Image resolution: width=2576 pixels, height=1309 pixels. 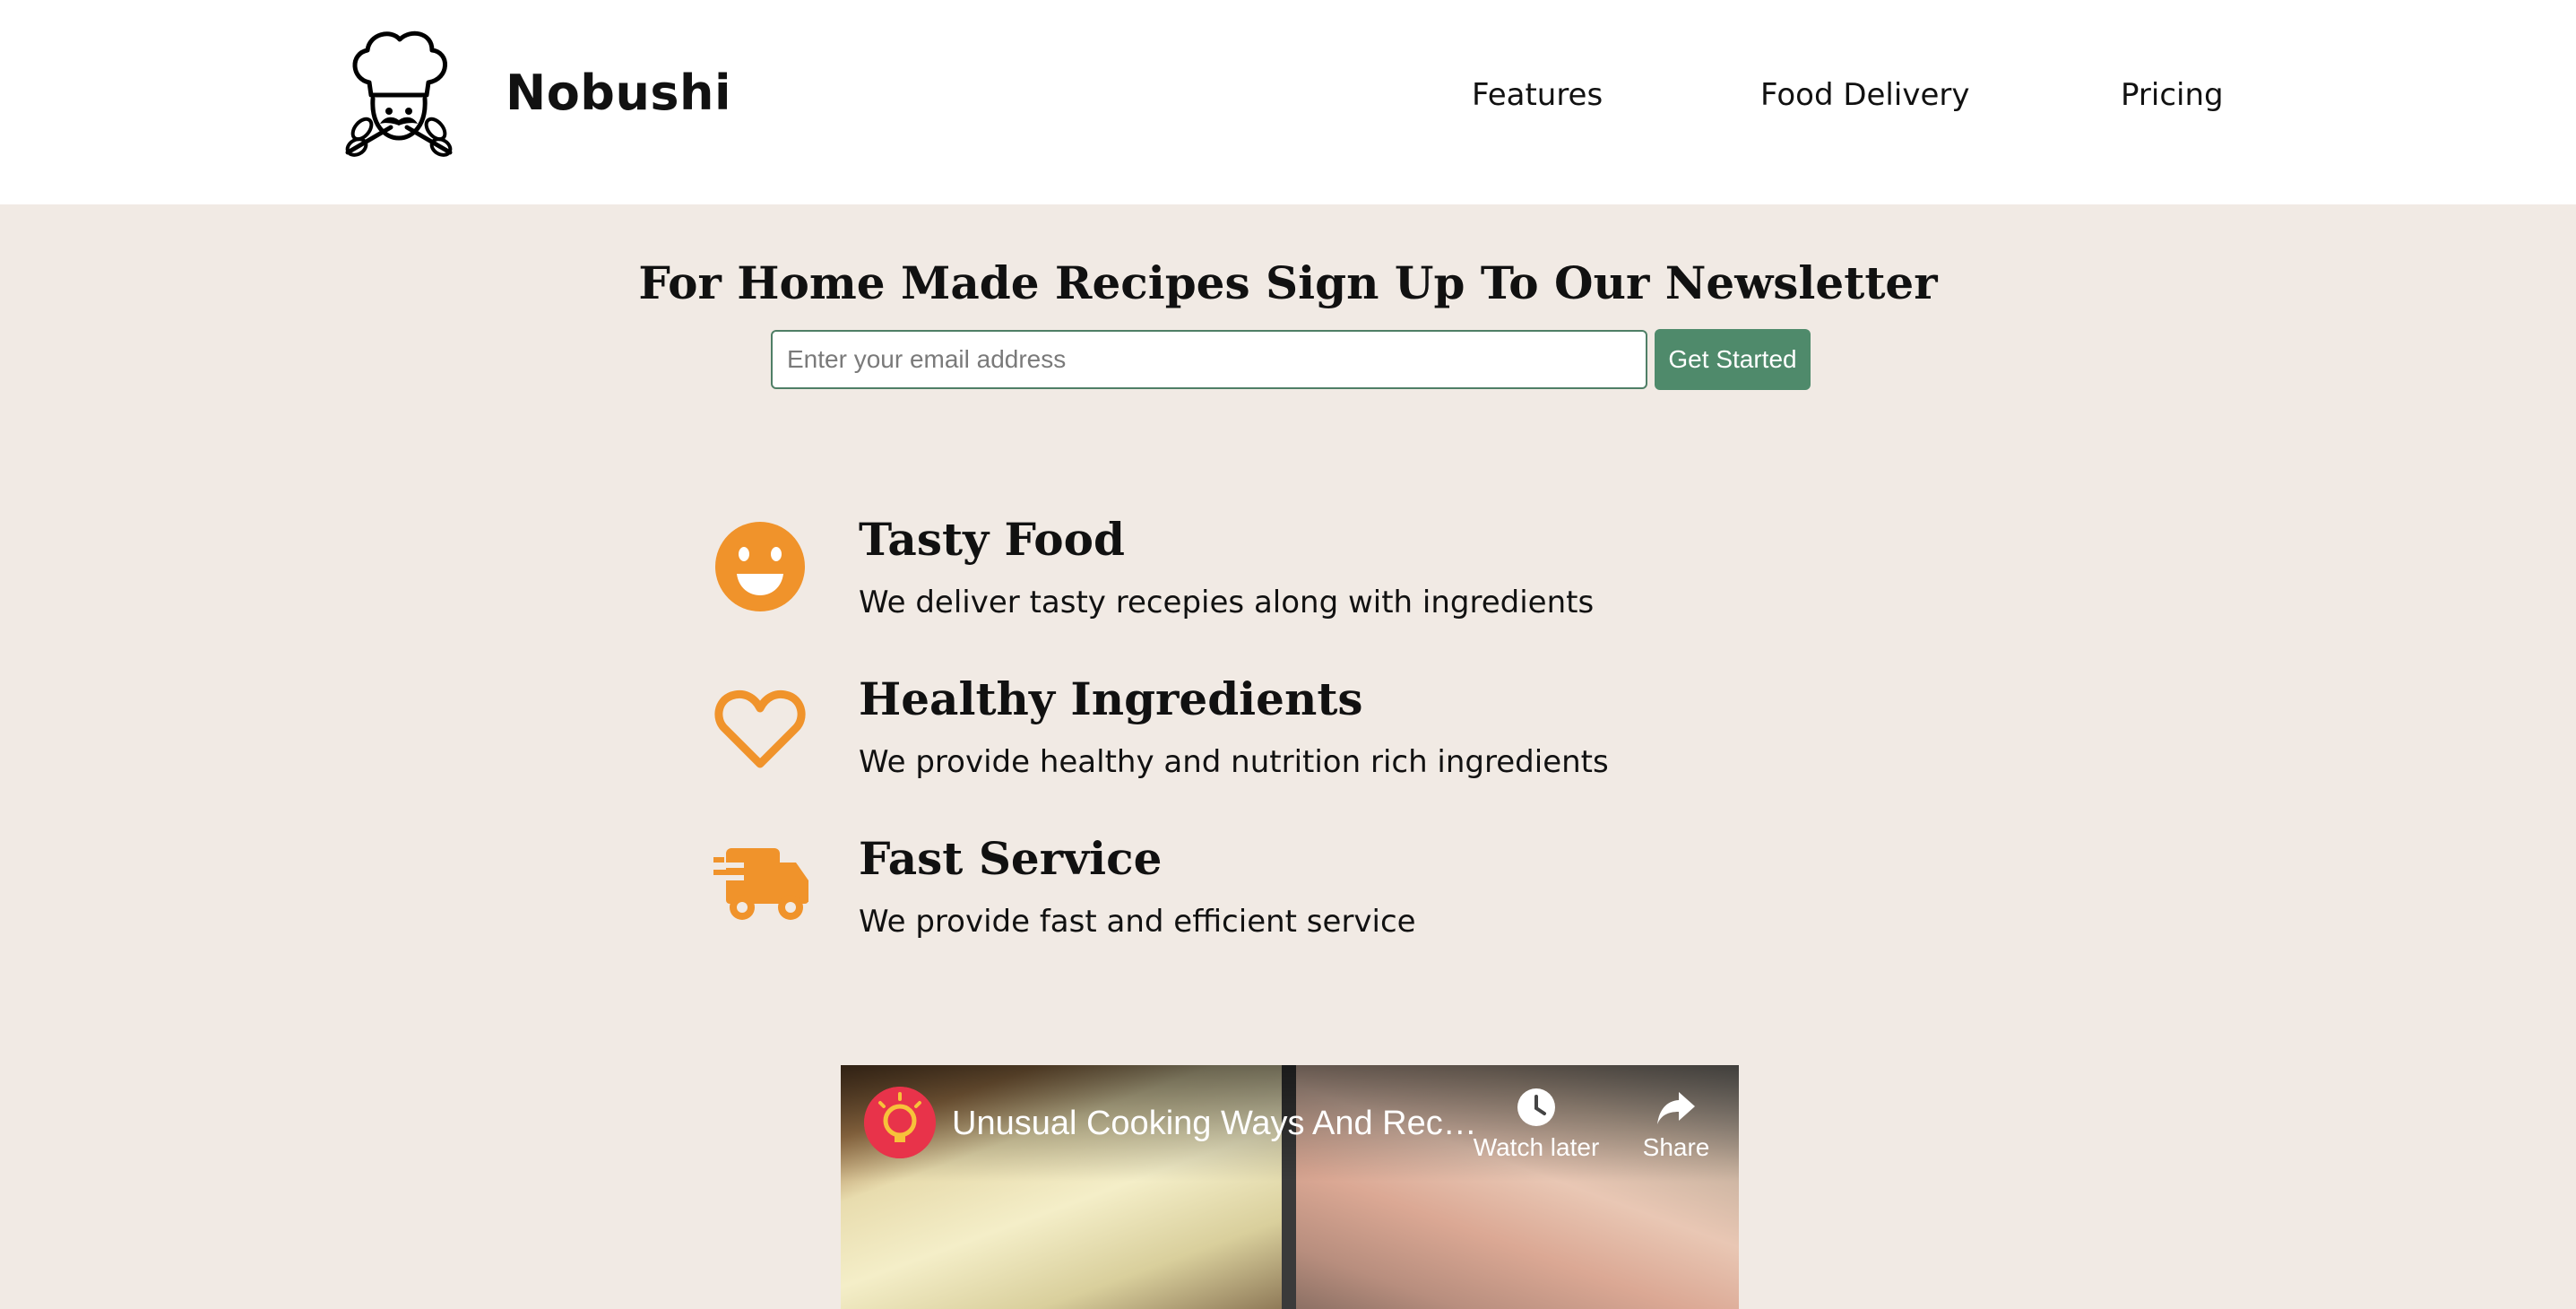 What do you see at coordinates (992, 539) in the screenshot?
I see `feature-title: Tasty Food` at bounding box center [992, 539].